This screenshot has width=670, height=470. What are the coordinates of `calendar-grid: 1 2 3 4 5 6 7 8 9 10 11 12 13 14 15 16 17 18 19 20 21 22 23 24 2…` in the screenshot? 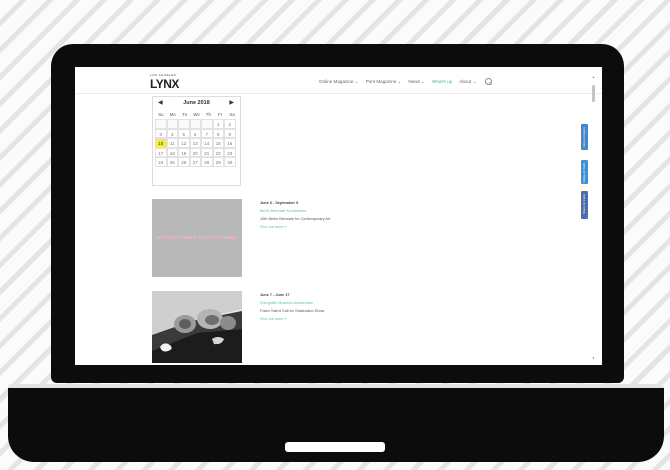 It's located at (196, 143).